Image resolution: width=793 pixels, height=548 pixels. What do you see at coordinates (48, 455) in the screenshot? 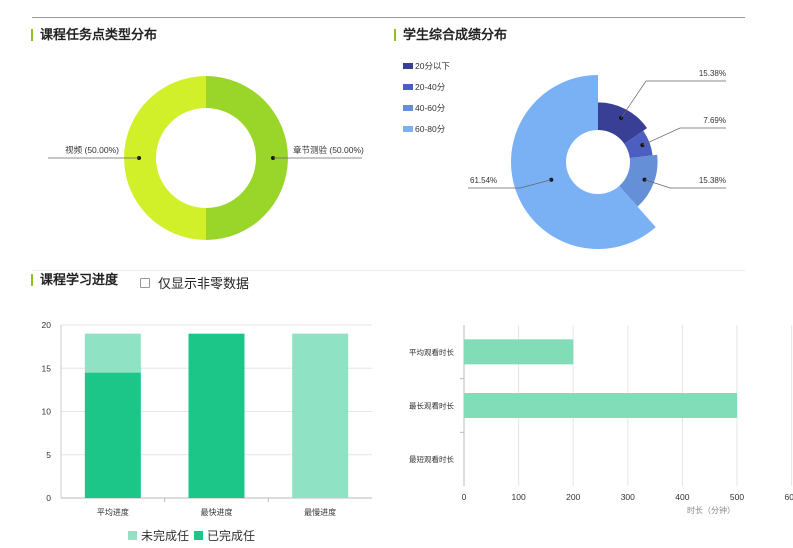
I see `progress-y-tick-label: 5` at bounding box center [48, 455].